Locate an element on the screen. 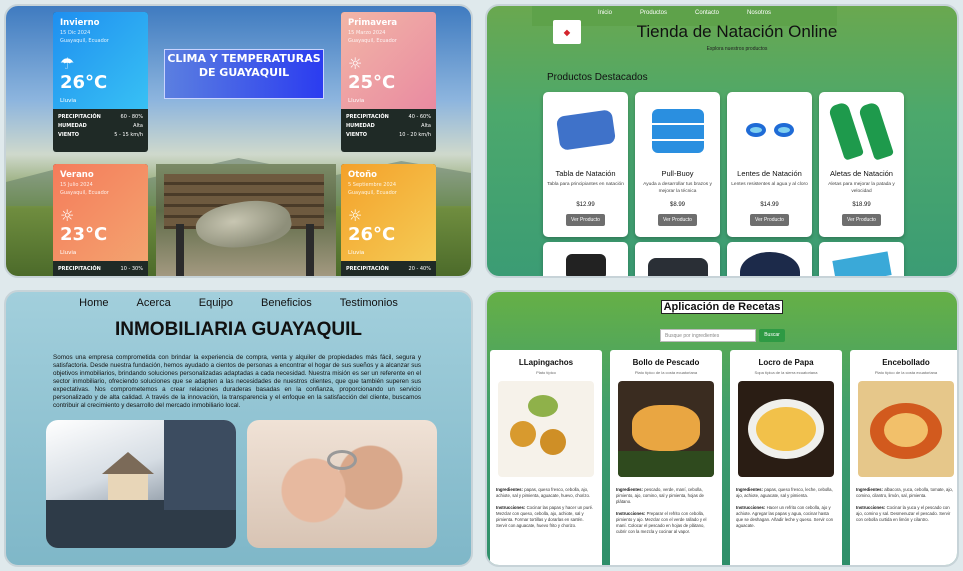  stat-label: HUMEDAD is located at coordinates (72, 125).